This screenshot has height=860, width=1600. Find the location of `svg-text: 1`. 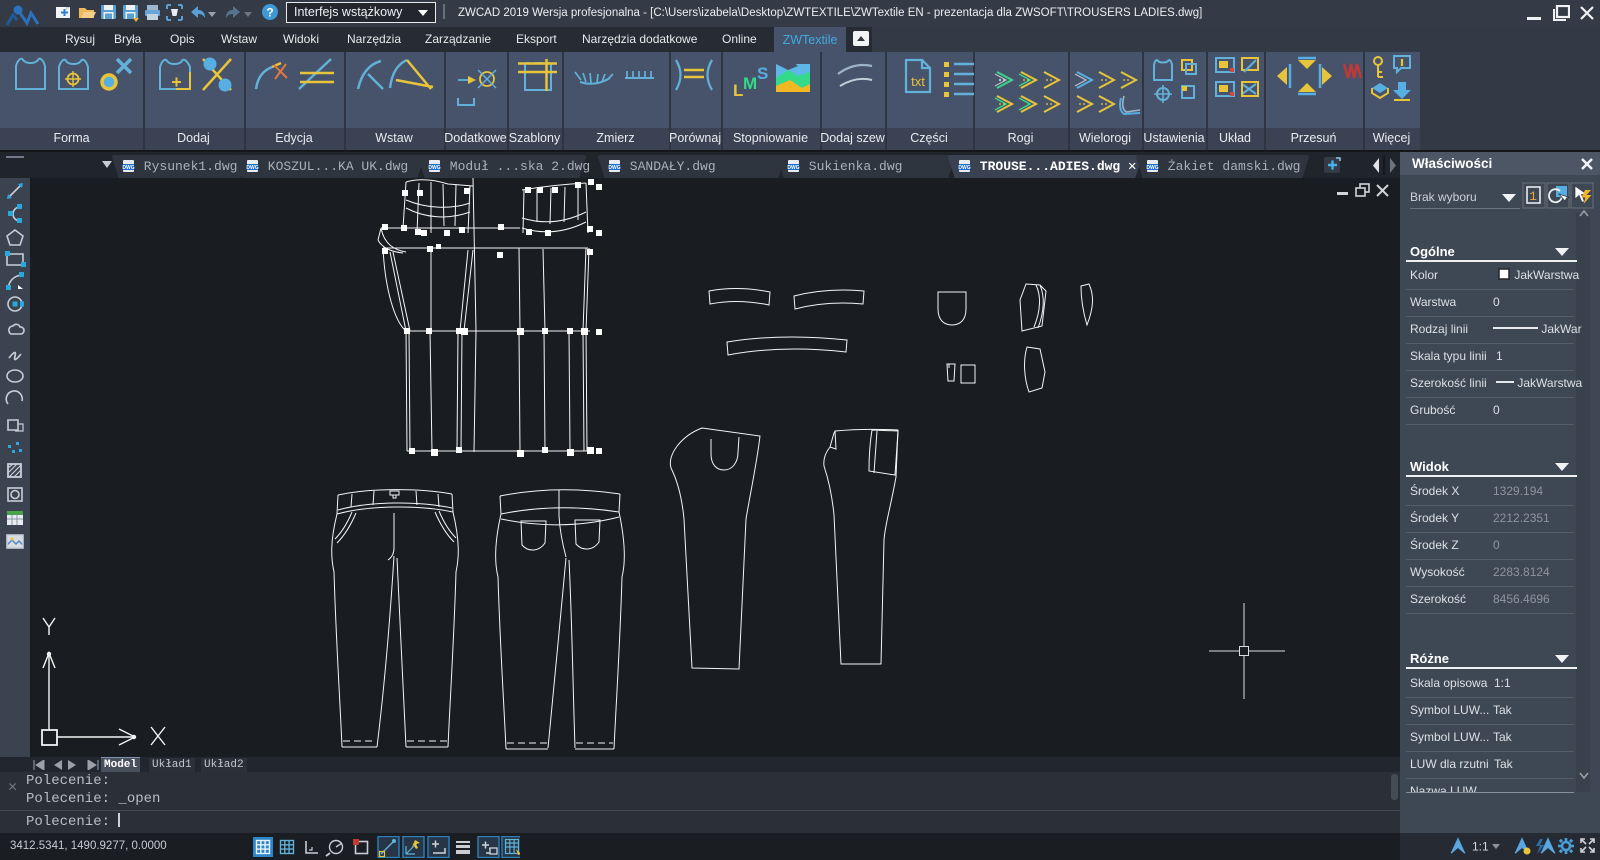

svg-text: 1 is located at coordinates (1533, 196).